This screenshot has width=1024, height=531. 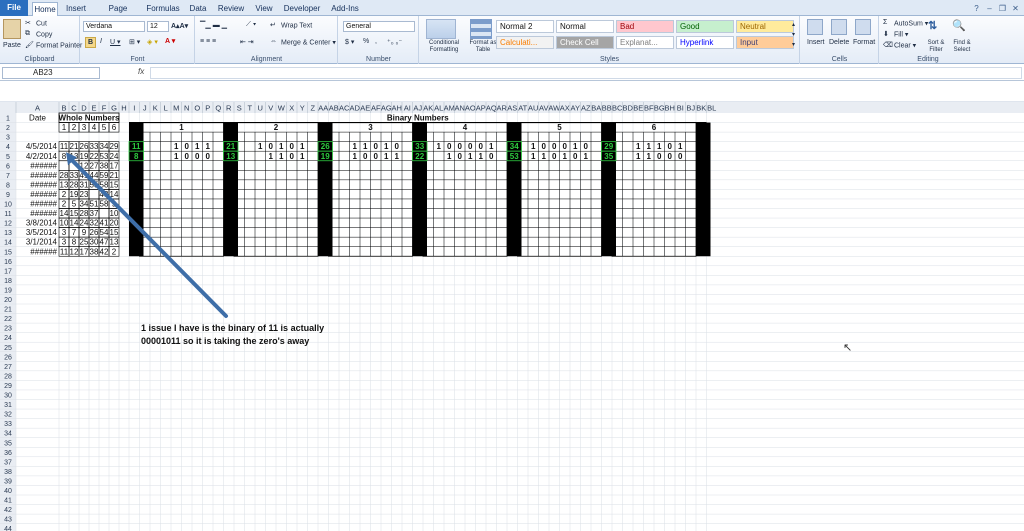 I want to click on merge-center-button: ⇔ Merge & Center ▾, so click(x=303, y=42).